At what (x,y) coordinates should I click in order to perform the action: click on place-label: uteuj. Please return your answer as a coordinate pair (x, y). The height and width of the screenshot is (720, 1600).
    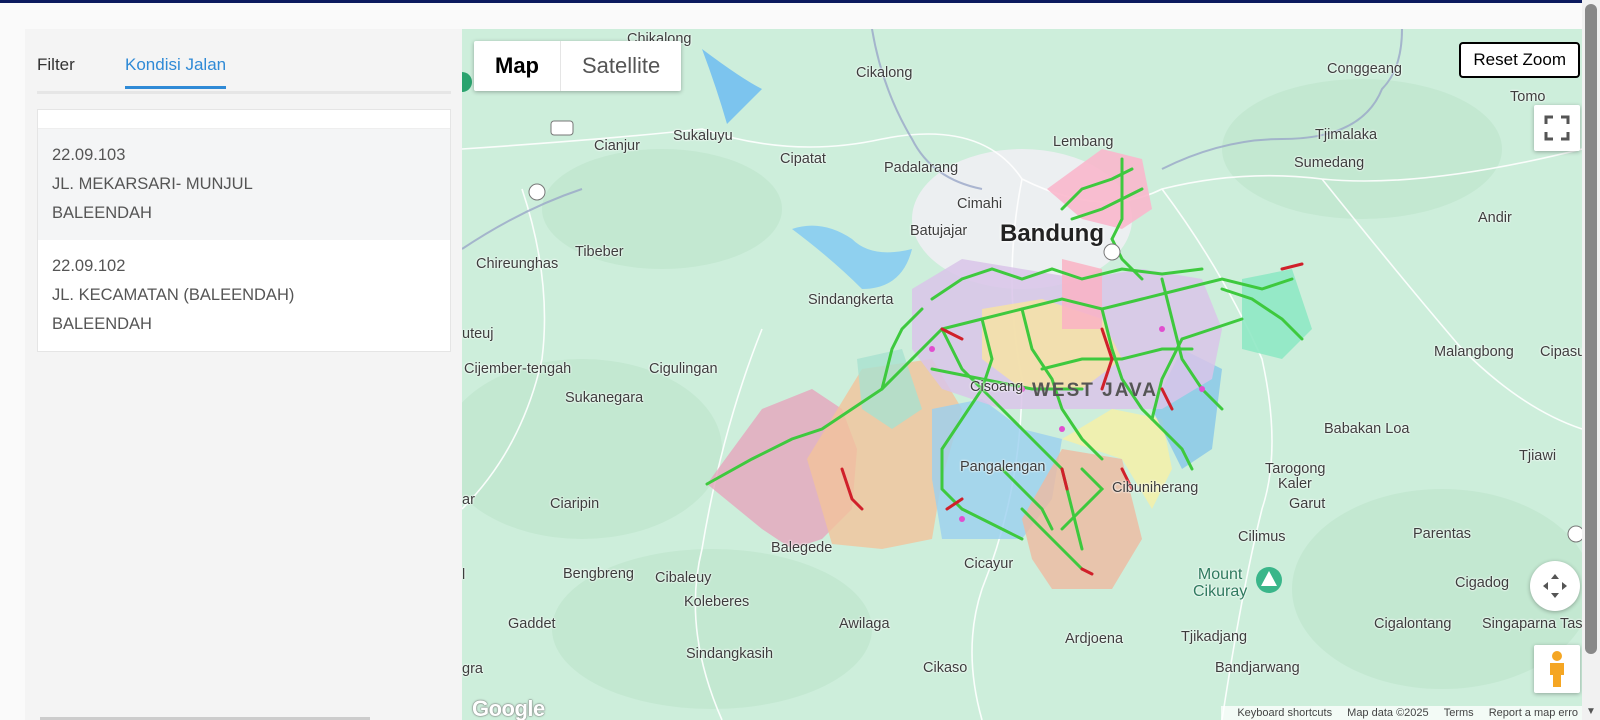
    Looking at the image, I should click on (478, 334).